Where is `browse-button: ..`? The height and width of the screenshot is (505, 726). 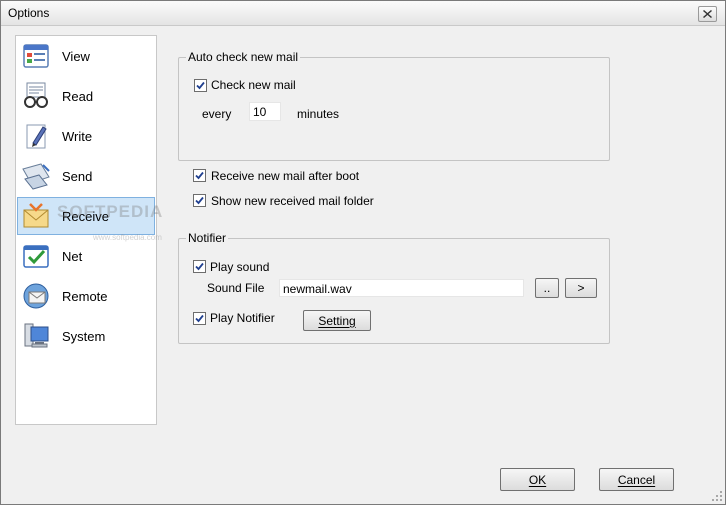 browse-button: .. is located at coordinates (547, 288).